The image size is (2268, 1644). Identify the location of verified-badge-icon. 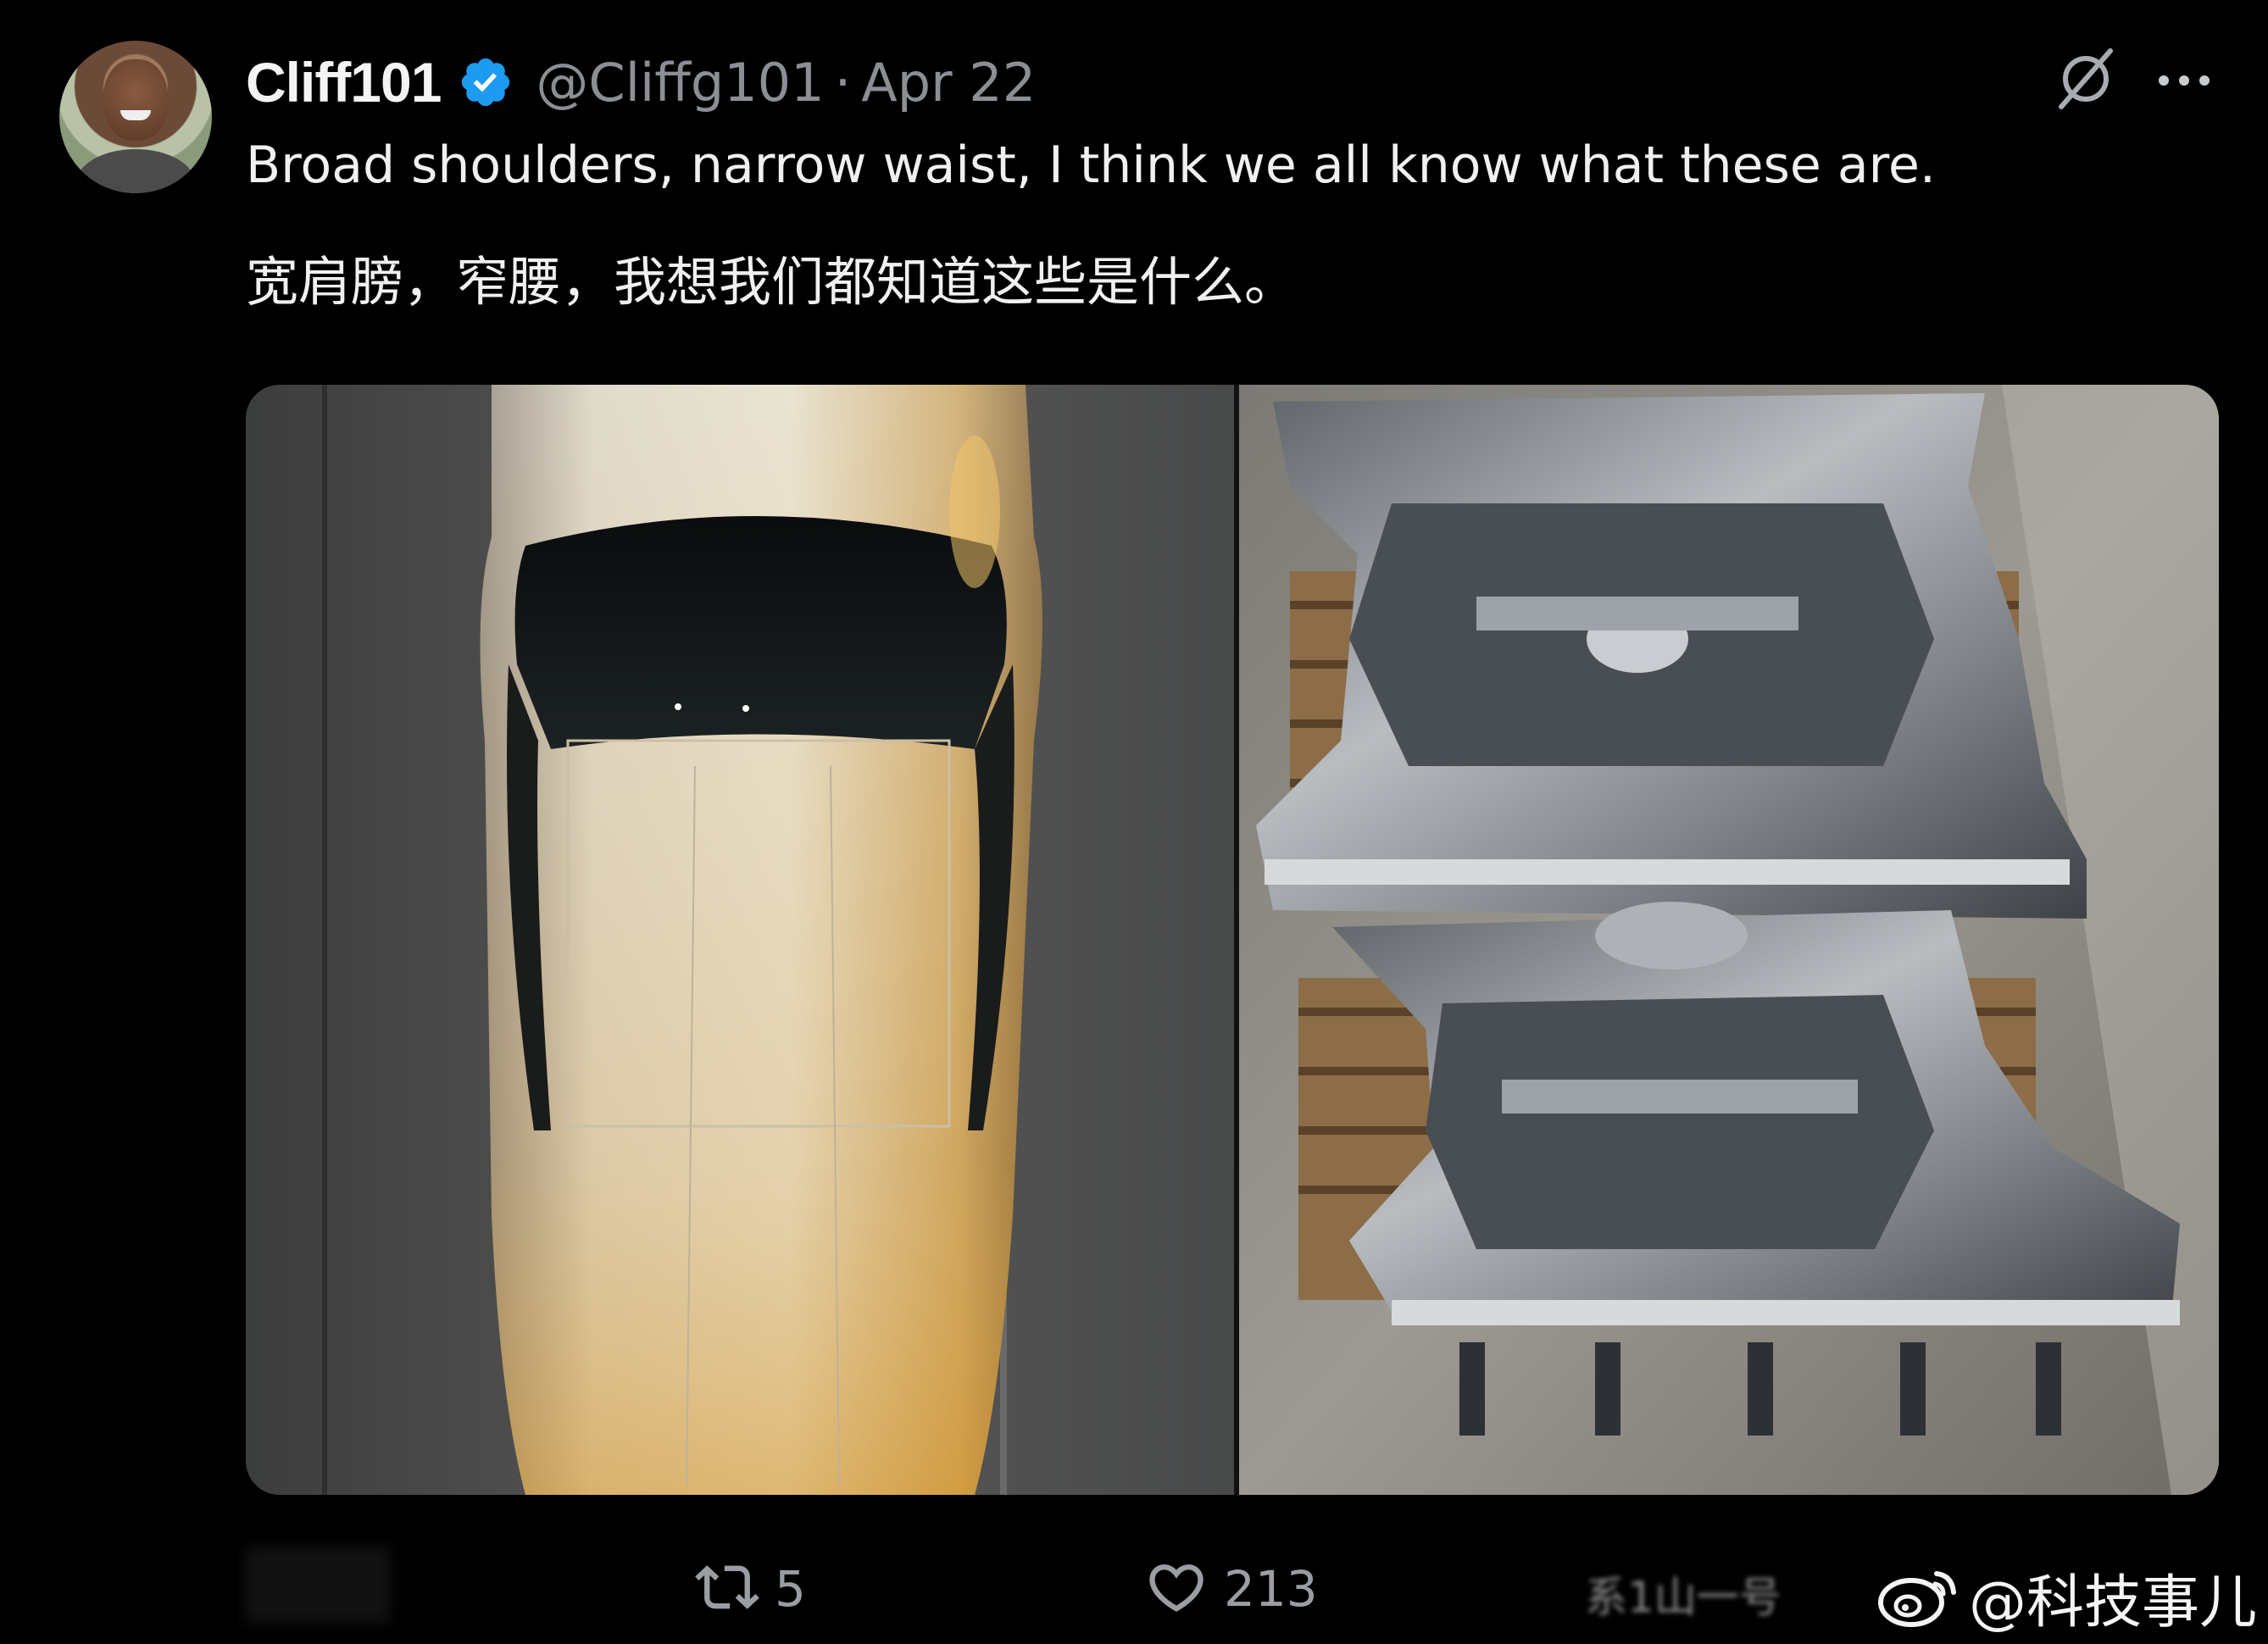
(486, 82).